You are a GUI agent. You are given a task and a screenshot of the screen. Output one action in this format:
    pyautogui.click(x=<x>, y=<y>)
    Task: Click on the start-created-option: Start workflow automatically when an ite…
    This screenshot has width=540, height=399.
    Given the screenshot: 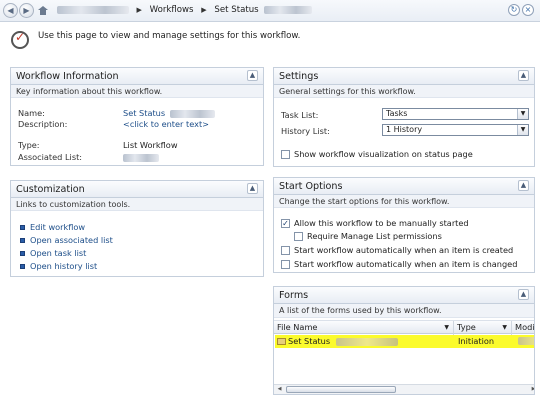 What is the action you would take?
    pyautogui.click(x=397, y=250)
    